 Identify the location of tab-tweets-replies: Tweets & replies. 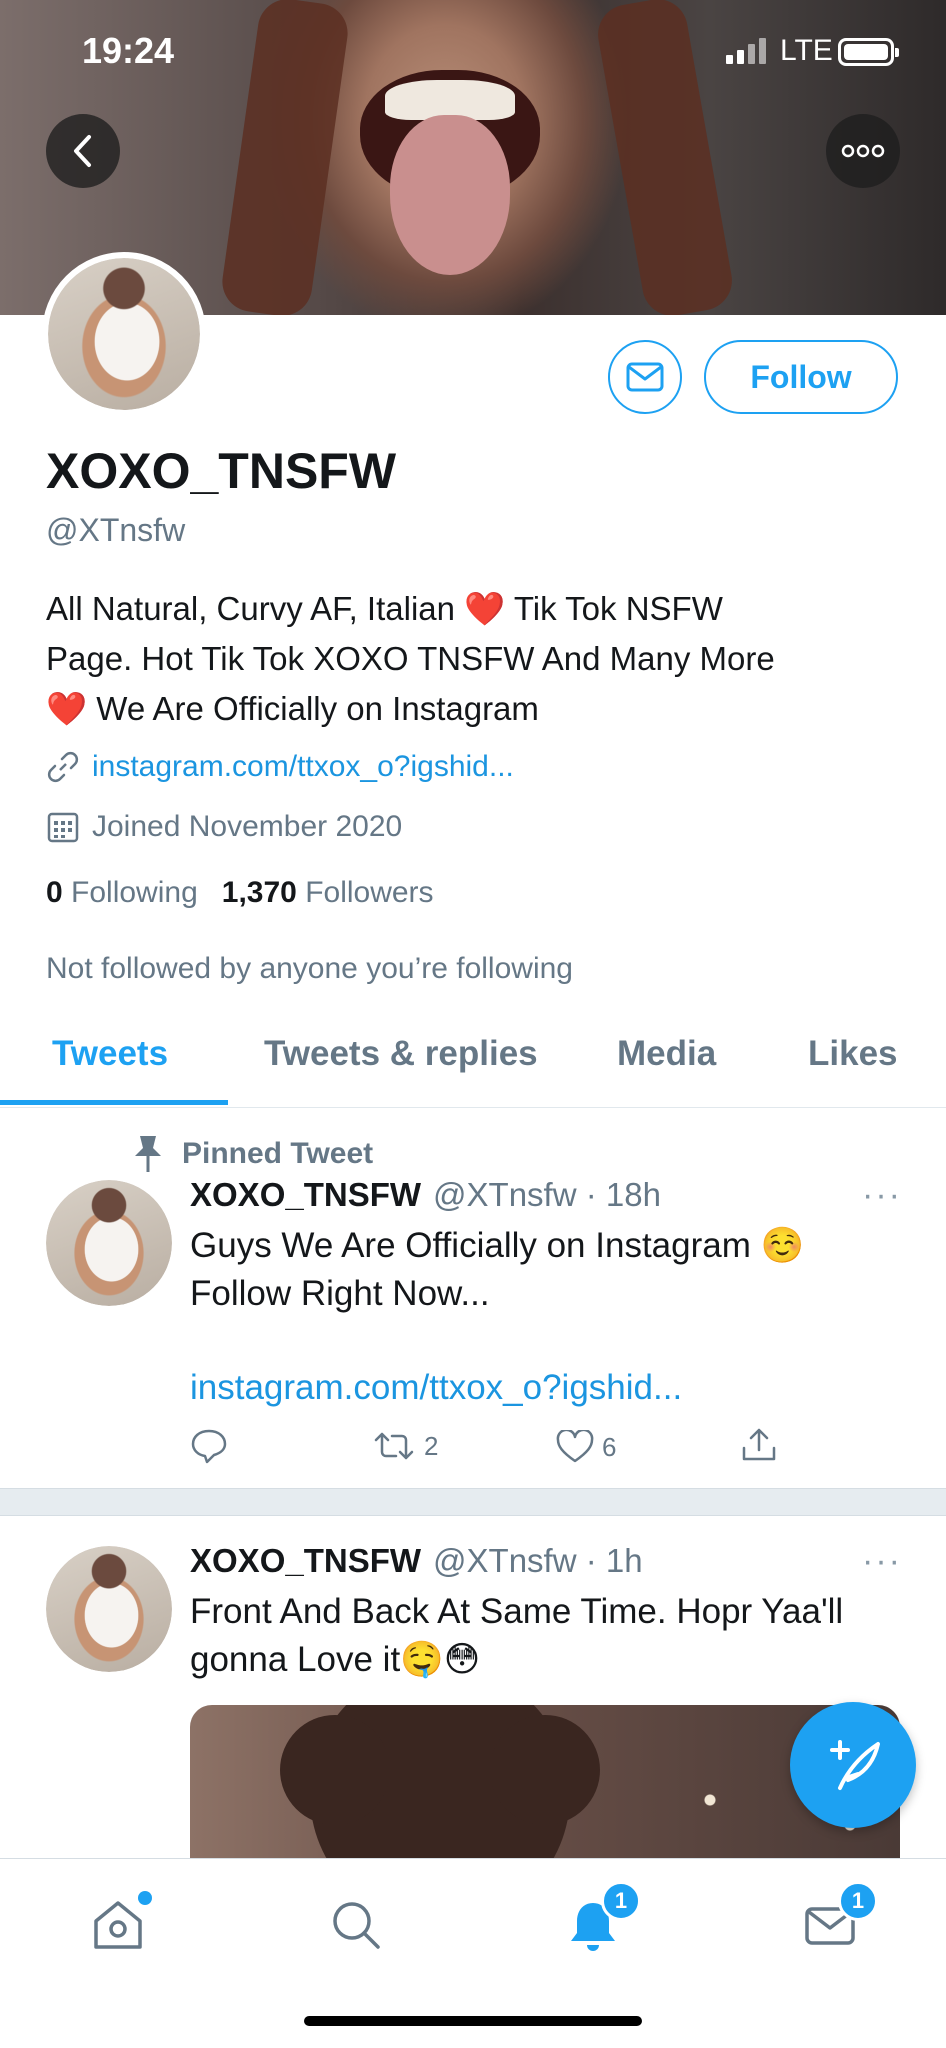
(401, 1054).